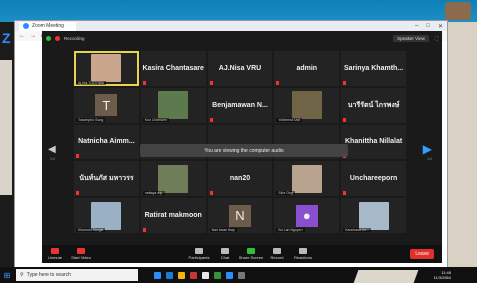  What do you see at coordinates (106, 105) in the screenshot?
I see `participant-tile: T Tosompho Sung` at bounding box center [106, 105].